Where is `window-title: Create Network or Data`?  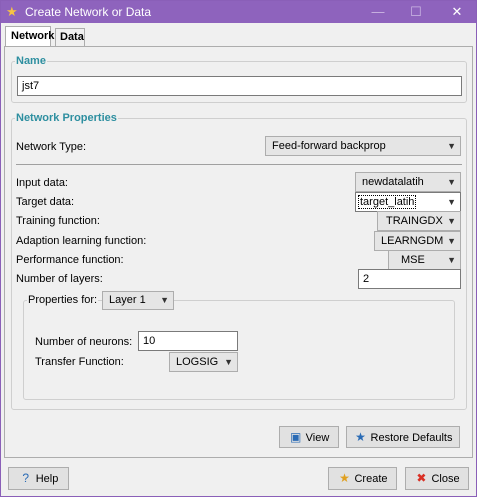
window-title: Create Network or Data is located at coordinates (88, 12).